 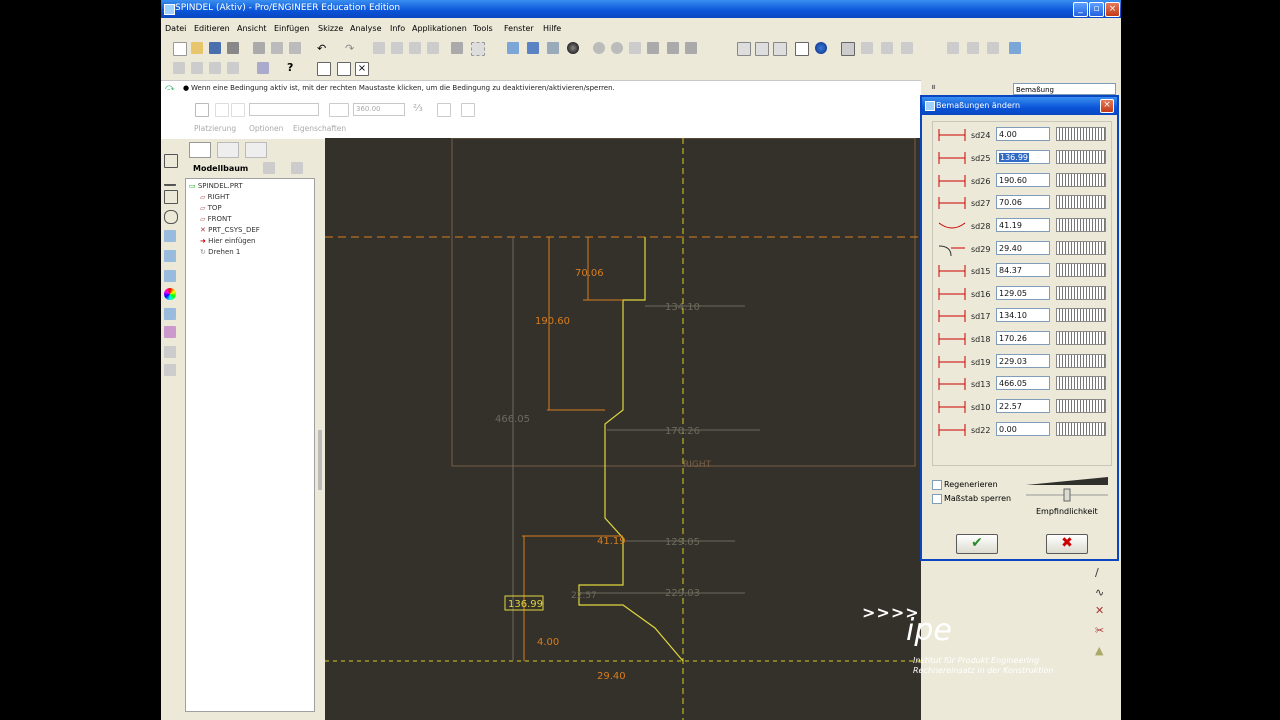 What do you see at coordinates (170, 370) in the screenshot?
I see `mass-tool-icon` at bounding box center [170, 370].